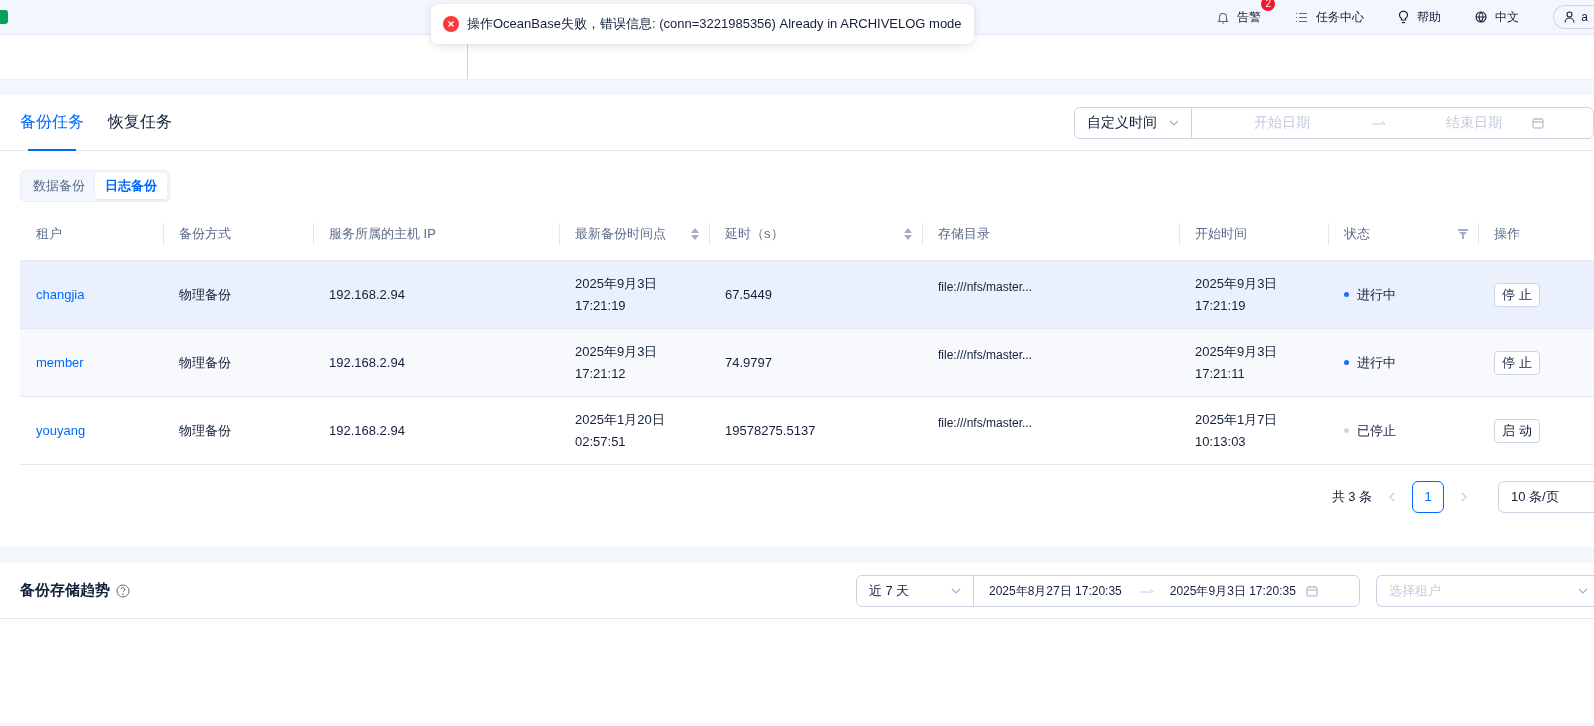 This screenshot has height=726, width=1594. What do you see at coordinates (620, 233) in the screenshot?
I see `column-header: 最新备份时间点` at bounding box center [620, 233].